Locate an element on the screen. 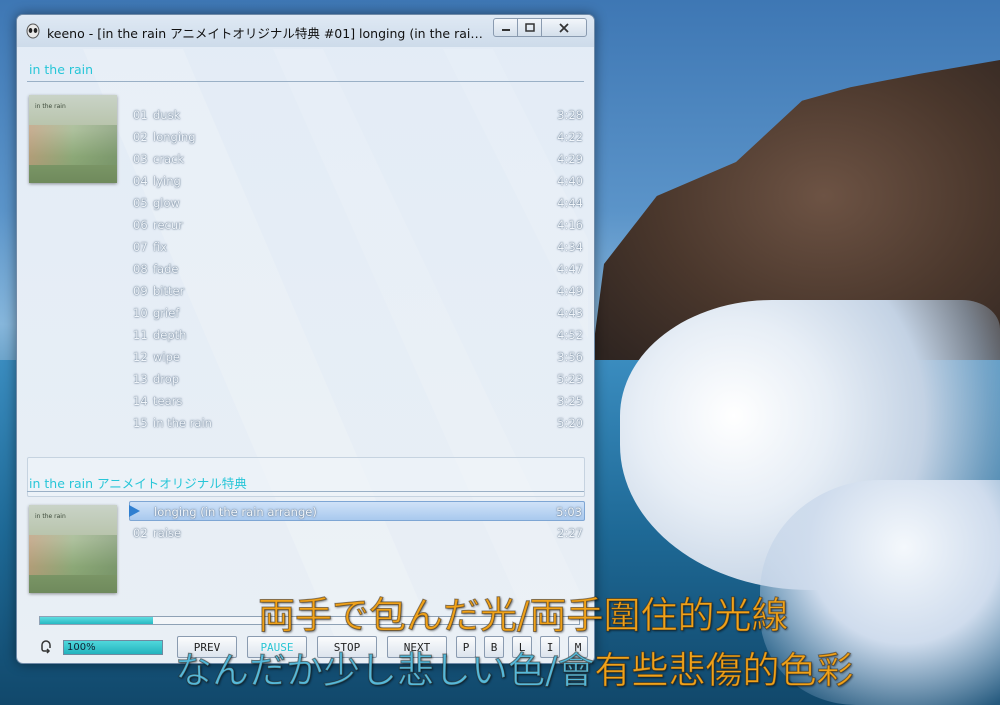 This screenshot has height=705, width=1000. track-name: wipe is located at coordinates (166, 357).